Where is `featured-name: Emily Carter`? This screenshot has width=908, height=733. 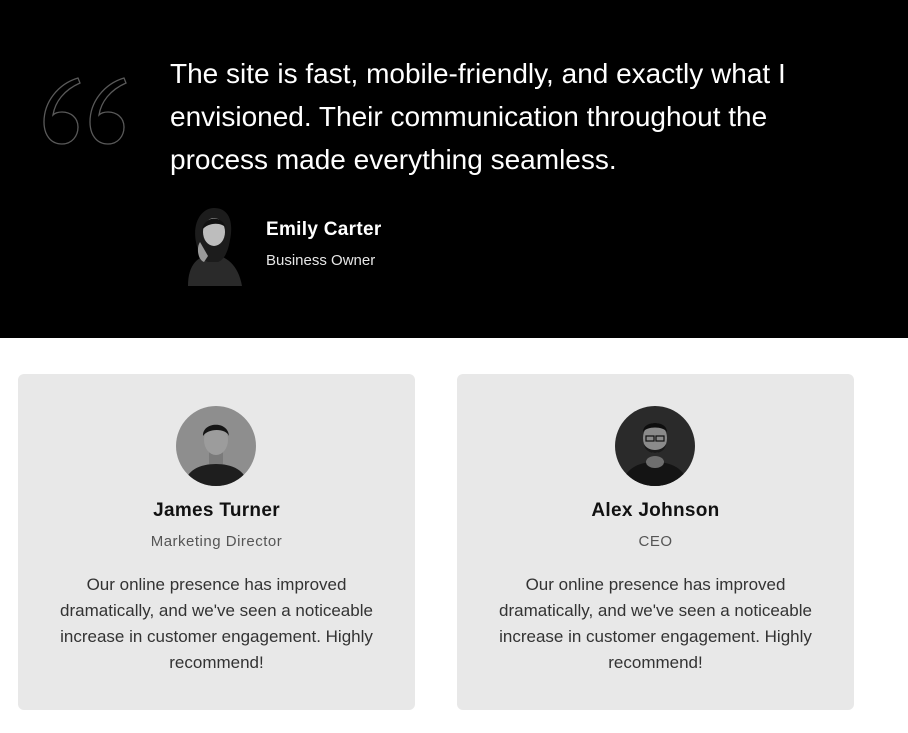
featured-name: Emily Carter is located at coordinates (324, 229).